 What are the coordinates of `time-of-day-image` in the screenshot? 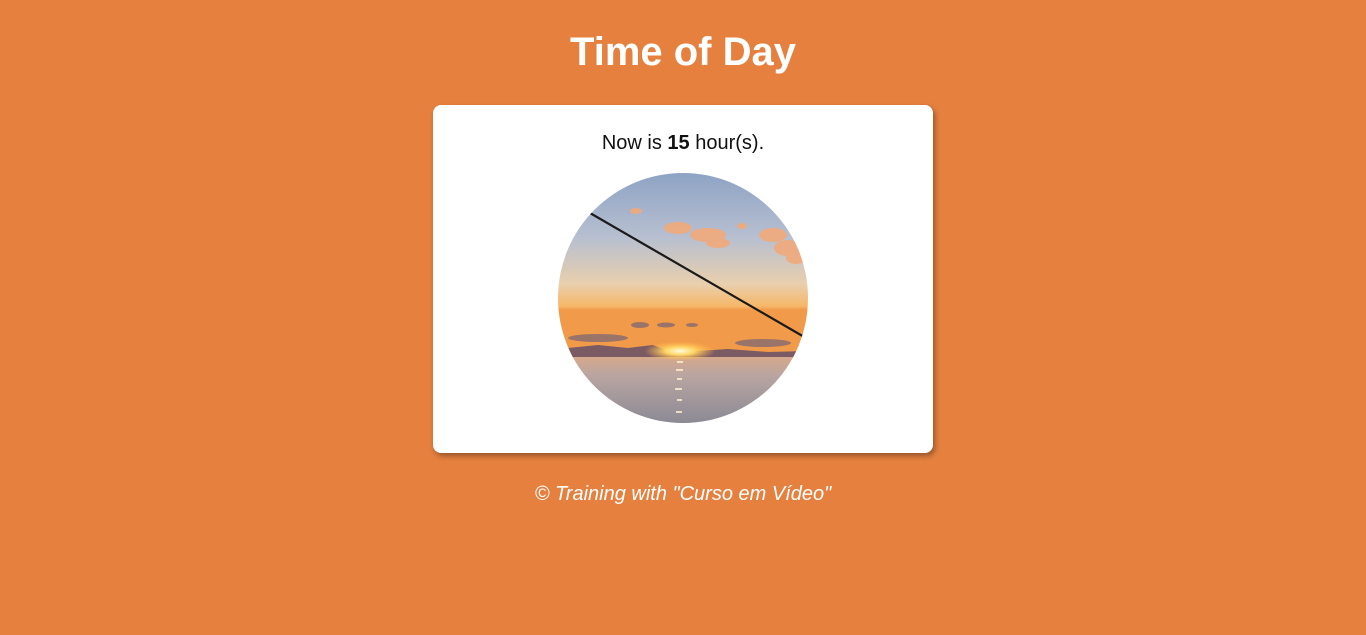 It's located at (683, 298).